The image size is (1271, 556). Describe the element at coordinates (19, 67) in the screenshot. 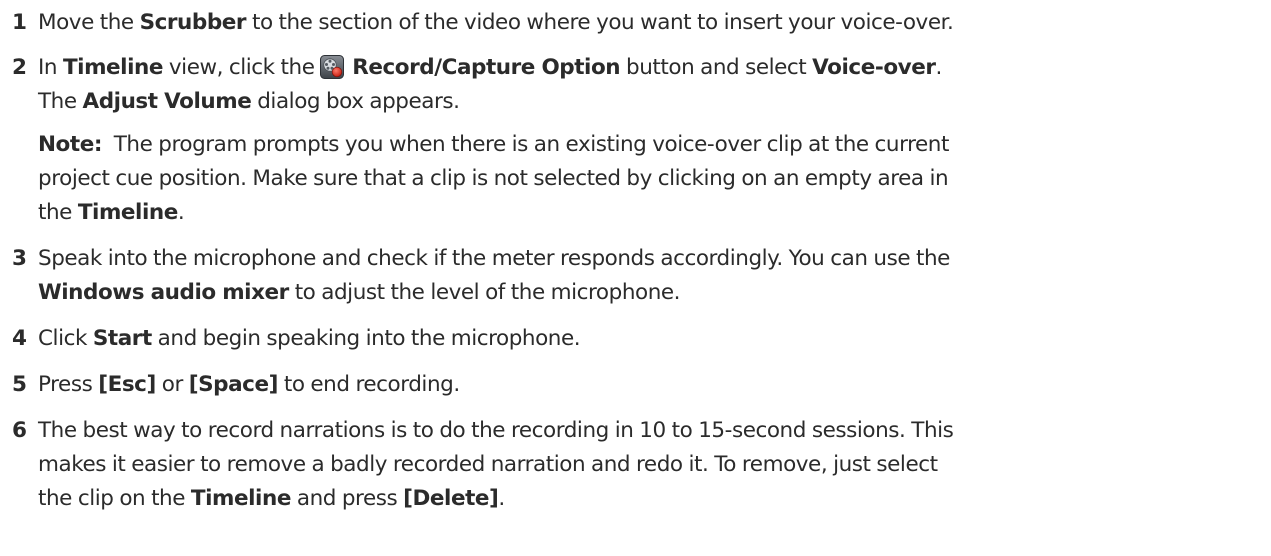

I see `step-number: 2` at that location.